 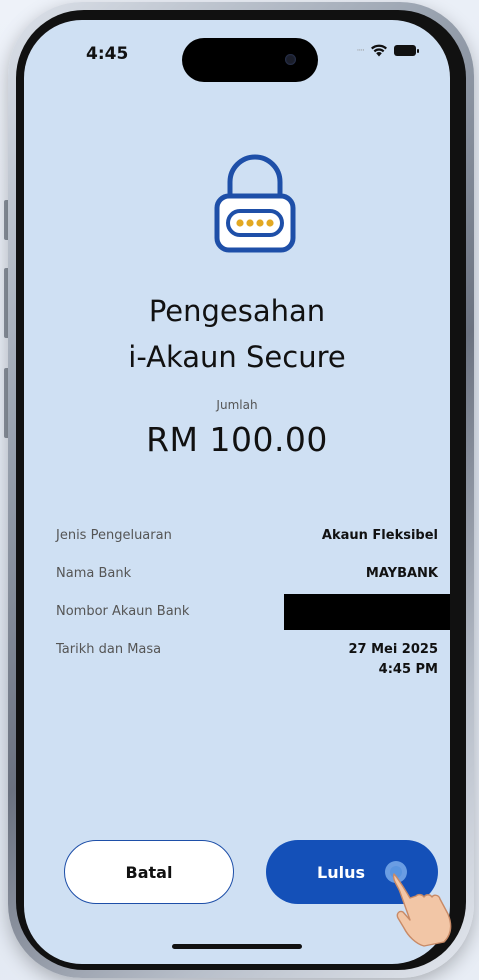 I want to click on tap-hand-icon, so click(x=418, y=904).